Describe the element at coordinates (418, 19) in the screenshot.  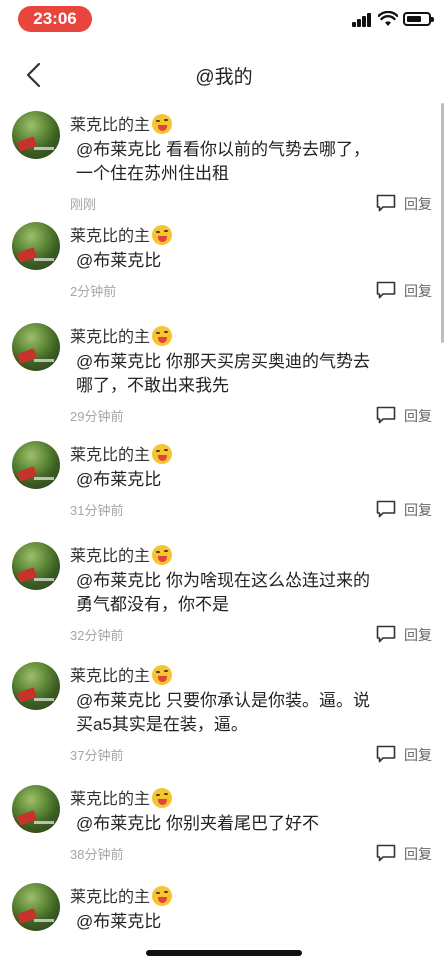
I see `battery-icon` at that location.